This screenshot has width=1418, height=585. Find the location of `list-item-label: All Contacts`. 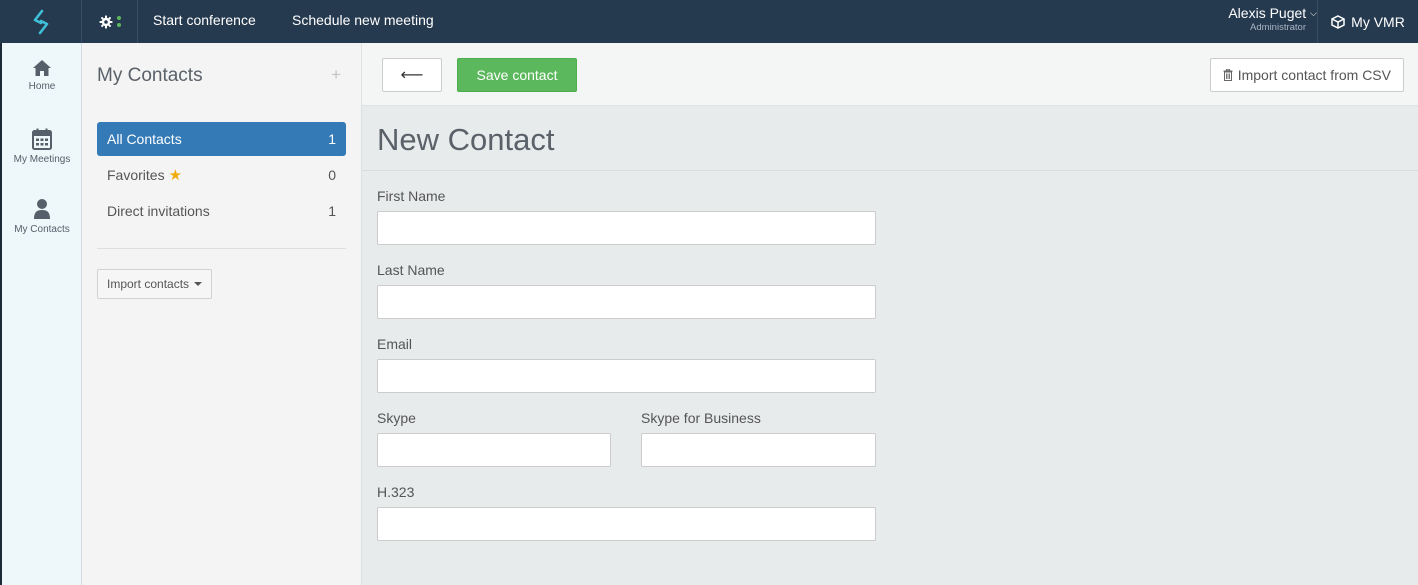

list-item-label: All Contacts is located at coordinates (144, 139).